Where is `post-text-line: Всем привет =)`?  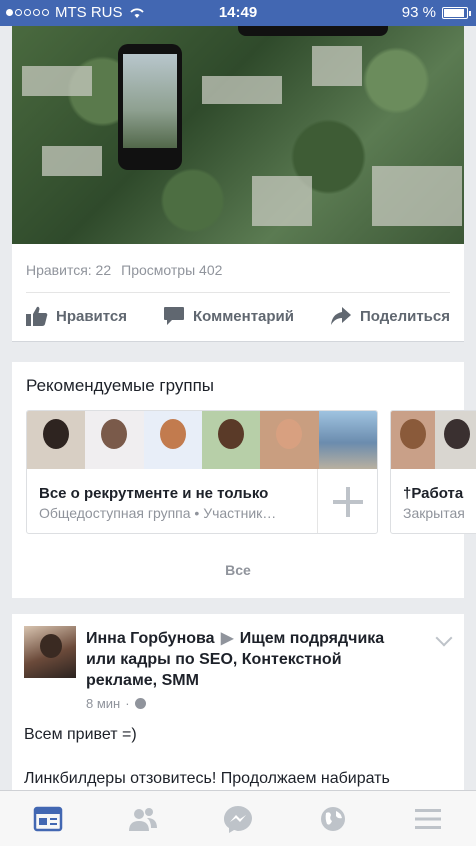
post-text-line: Всем привет =) is located at coordinates (80, 734).